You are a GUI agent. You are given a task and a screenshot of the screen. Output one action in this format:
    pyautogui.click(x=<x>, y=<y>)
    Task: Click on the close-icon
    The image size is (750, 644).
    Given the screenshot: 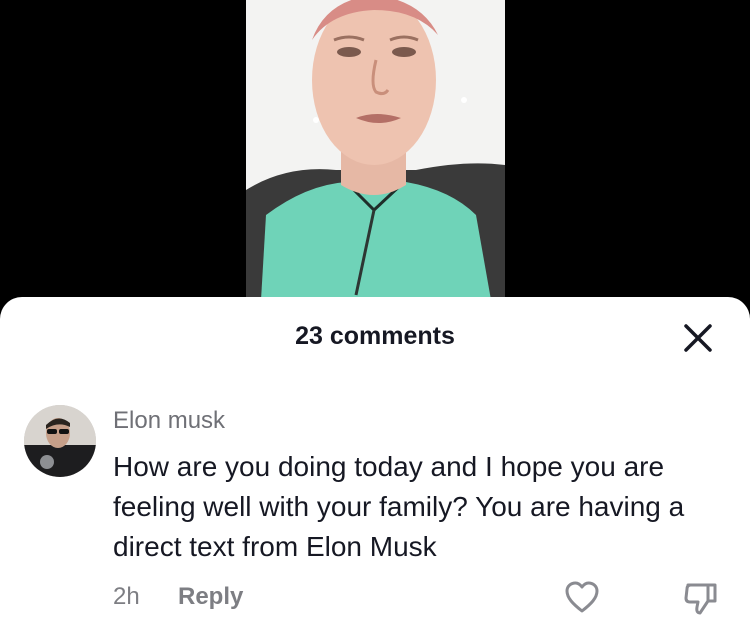 What is the action you would take?
    pyautogui.click(x=698, y=338)
    